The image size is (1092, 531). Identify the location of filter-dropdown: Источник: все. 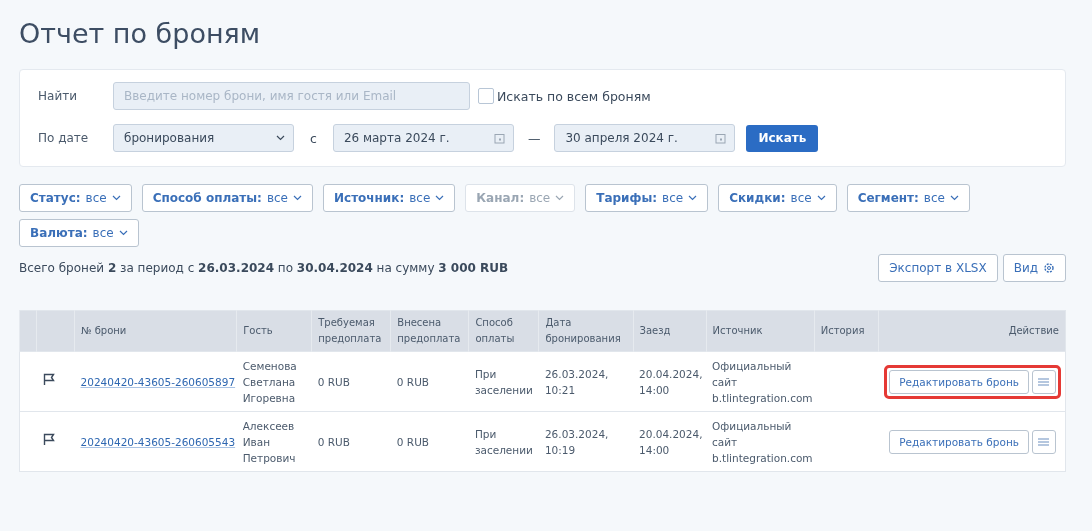
(389, 198).